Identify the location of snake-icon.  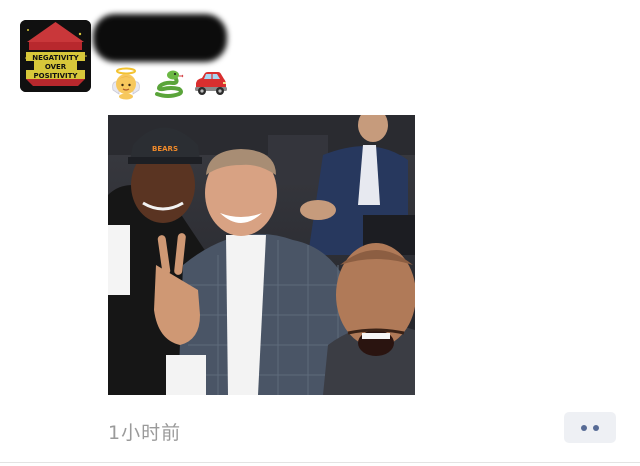
(168, 83).